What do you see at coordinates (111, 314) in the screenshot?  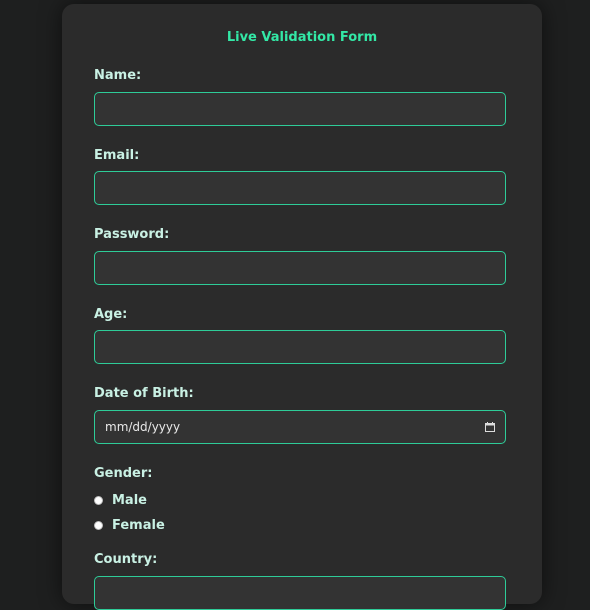 I see `age-label: Age:` at bounding box center [111, 314].